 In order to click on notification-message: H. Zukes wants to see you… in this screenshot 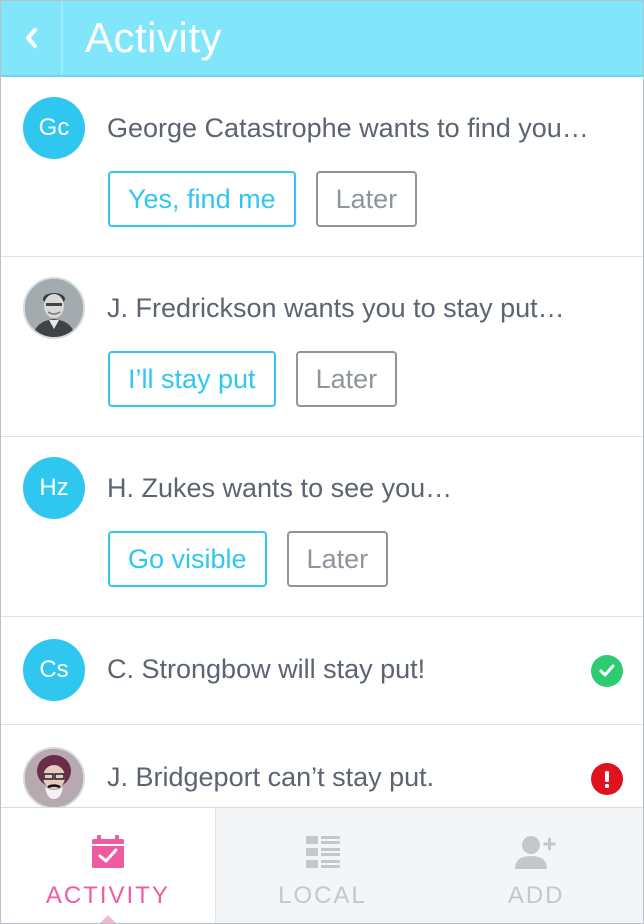, I will do `click(280, 488)`.